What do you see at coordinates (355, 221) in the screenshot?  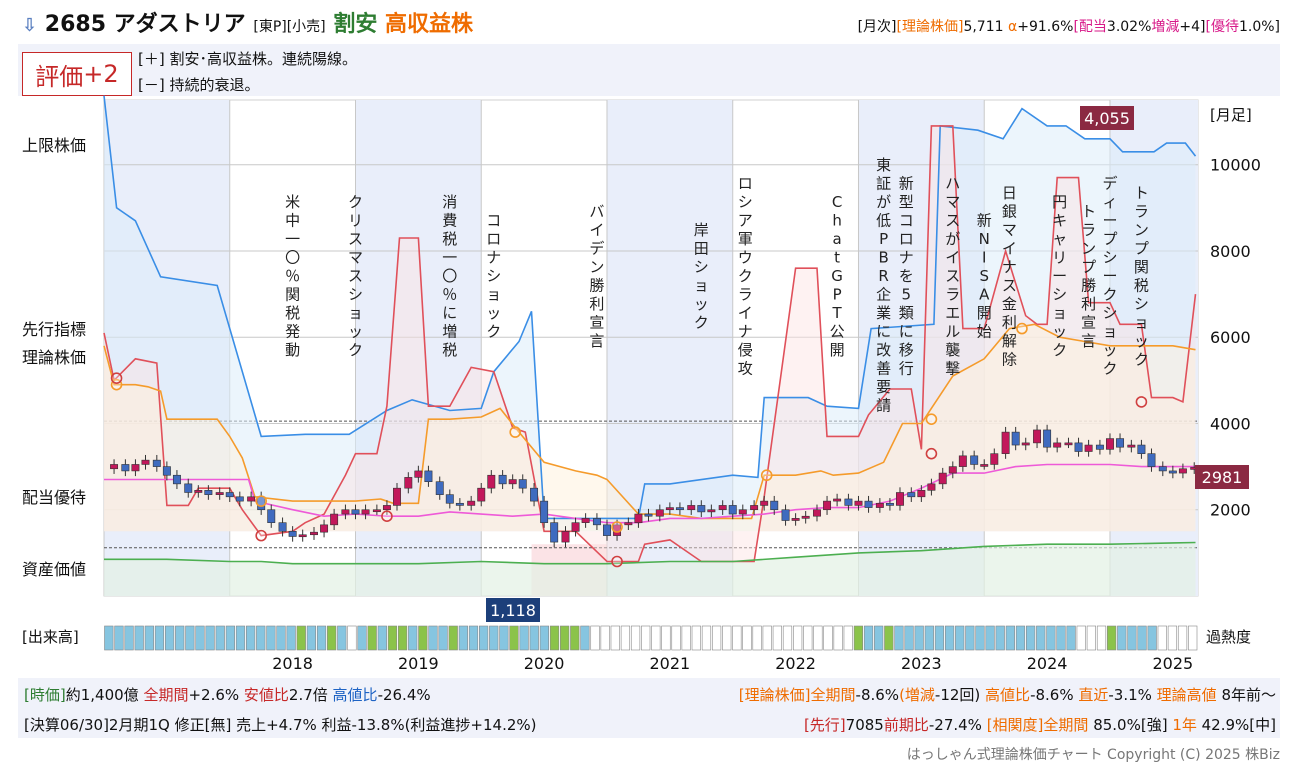 I see `annotation-1-char-1: リ` at bounding box center [355, 221].